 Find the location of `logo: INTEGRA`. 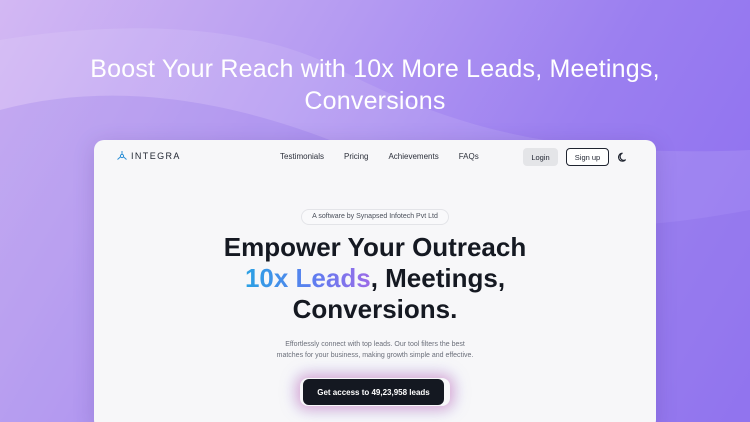

logo: INTEGRA is located at coordinates (148, 156).